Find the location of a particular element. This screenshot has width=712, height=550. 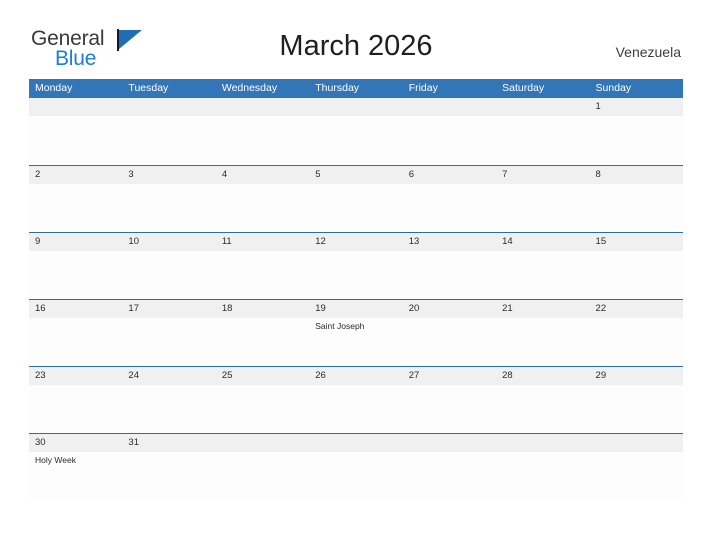

day-number: 20 is located at coordinates (449, 309).